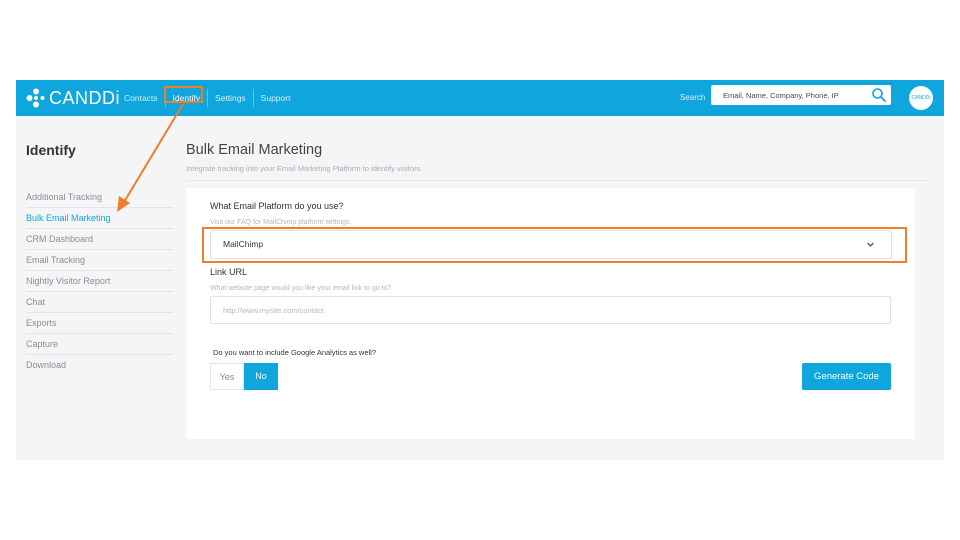 The image size is (960, 540). I want to click on search-label: Search, so click(693, 97).